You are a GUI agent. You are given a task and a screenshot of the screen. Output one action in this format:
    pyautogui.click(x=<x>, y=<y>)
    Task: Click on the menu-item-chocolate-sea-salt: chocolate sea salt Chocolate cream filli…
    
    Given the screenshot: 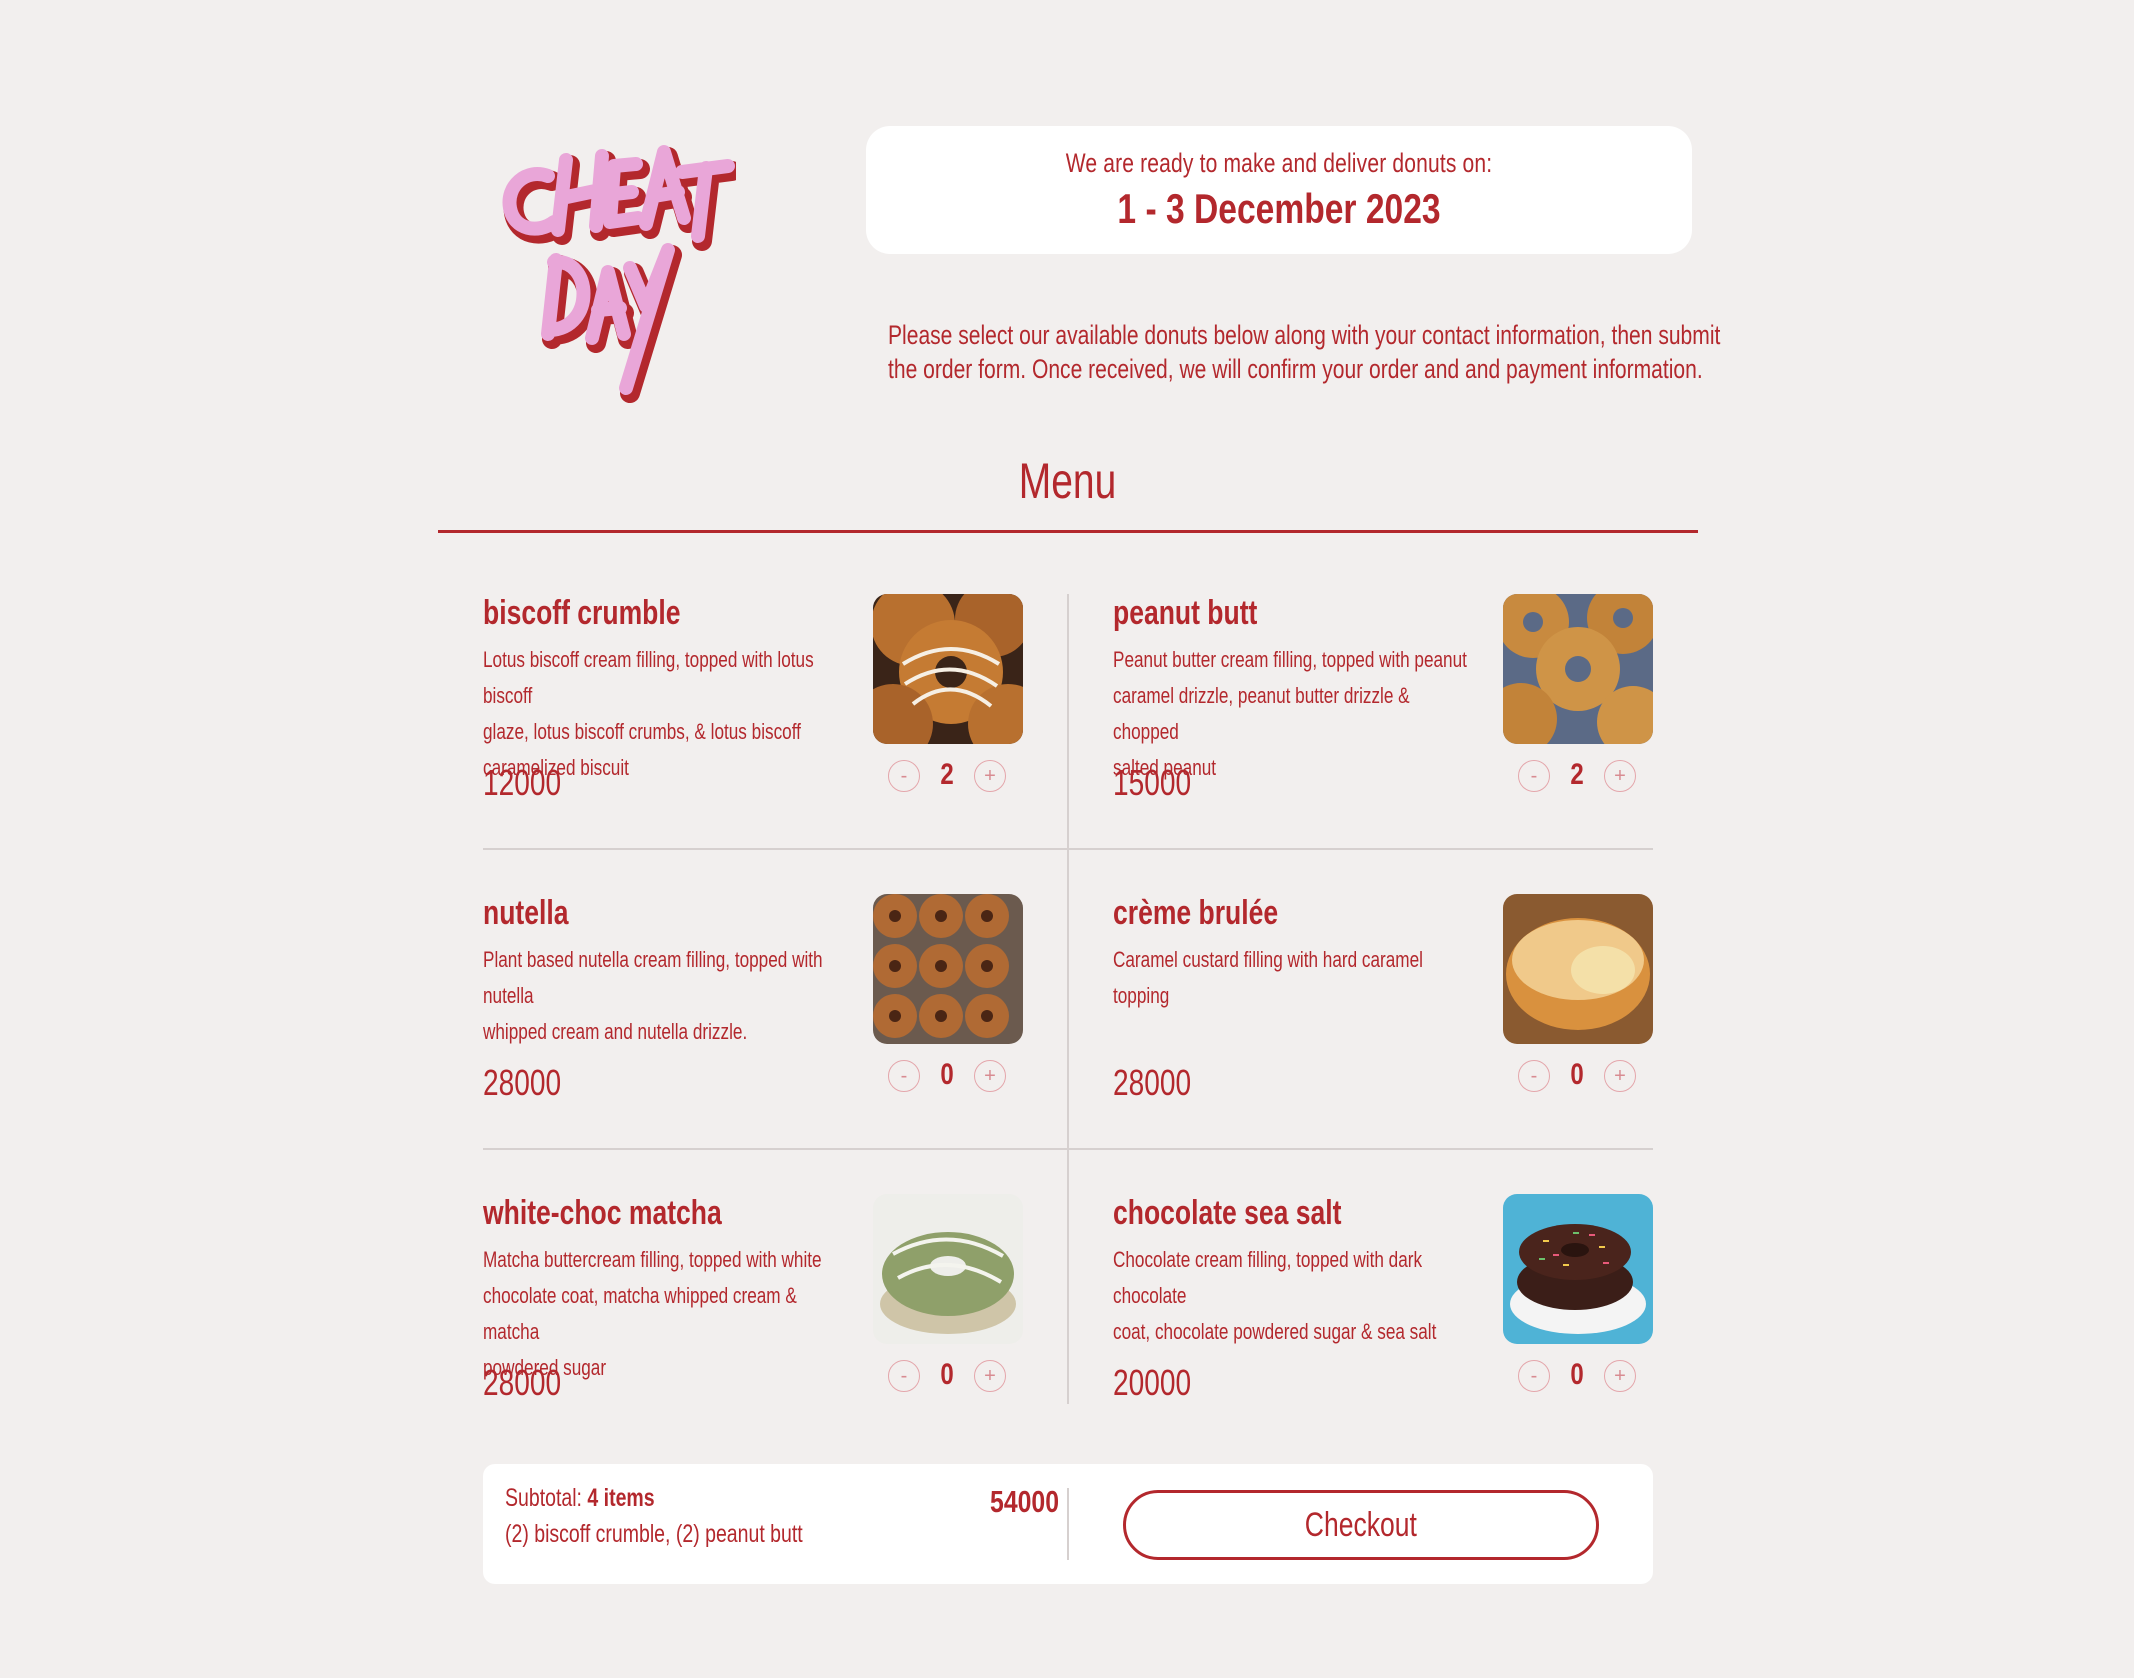 What is the action you would take?
    pyautogui.click(x=1383, y=1329)
    